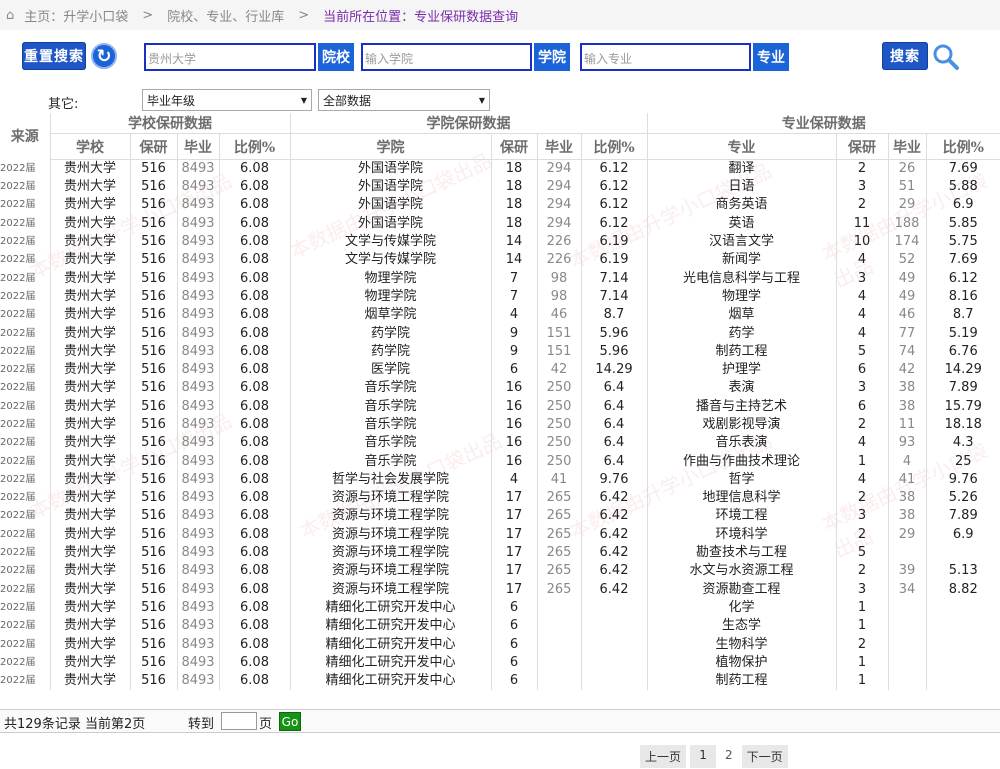  I want to click on major-cell: 药学, so click(741, 333).